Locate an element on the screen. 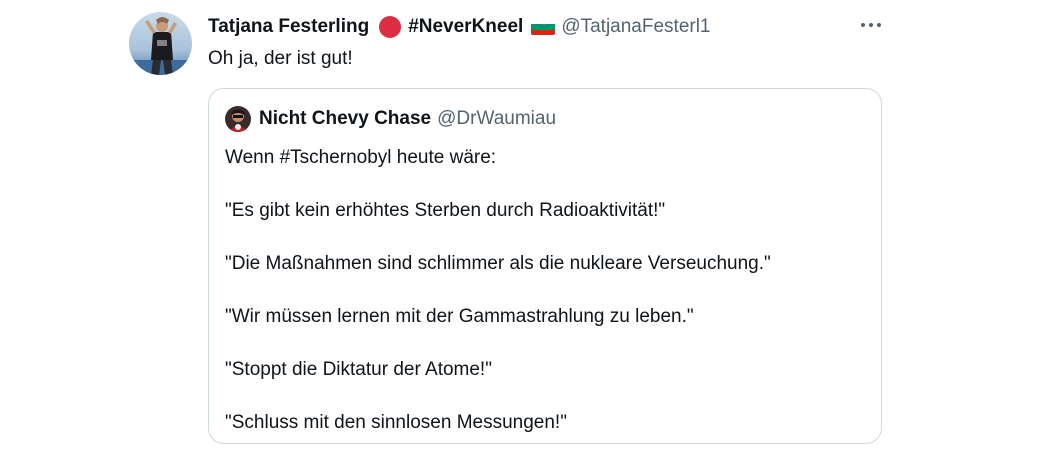 Image resolution: width=1050 pixels, height=463 pixels. quoted-author-name: Nicht Chevy Chase is located at coordinates (345, 118).